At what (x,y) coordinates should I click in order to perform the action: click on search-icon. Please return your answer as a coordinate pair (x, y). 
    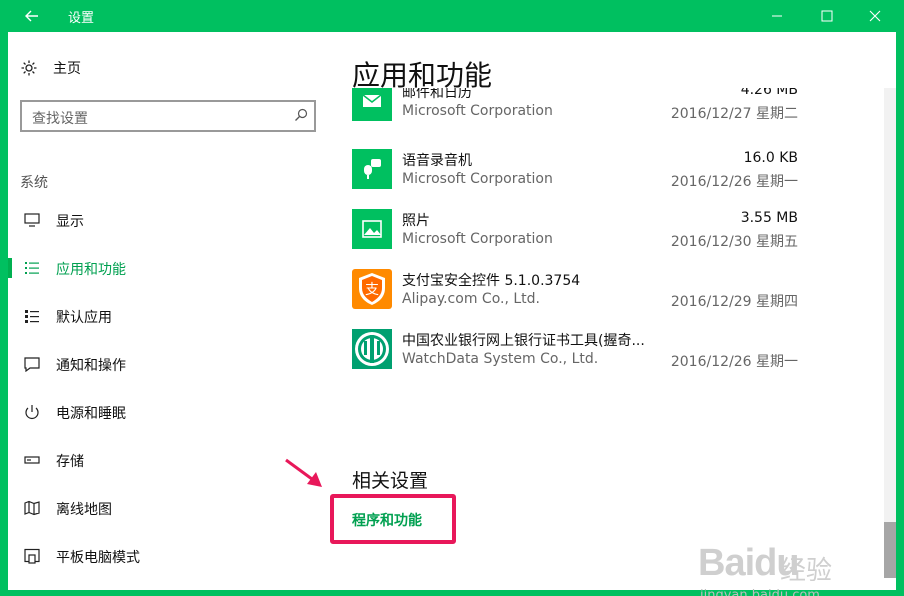
    Looking at the image, I should click on (301, 114).